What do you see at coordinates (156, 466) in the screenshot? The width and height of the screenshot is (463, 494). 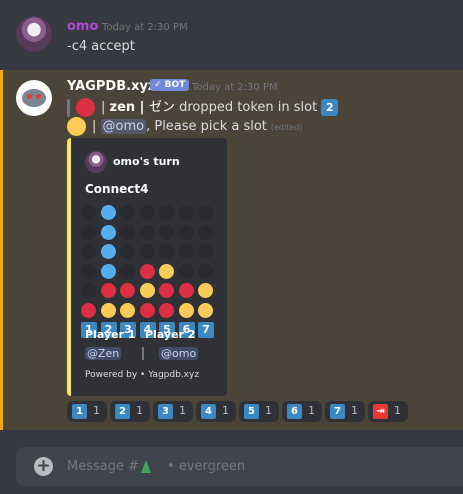 I see `message-input: Message # • evergreen` at bounding box center [156, 466].